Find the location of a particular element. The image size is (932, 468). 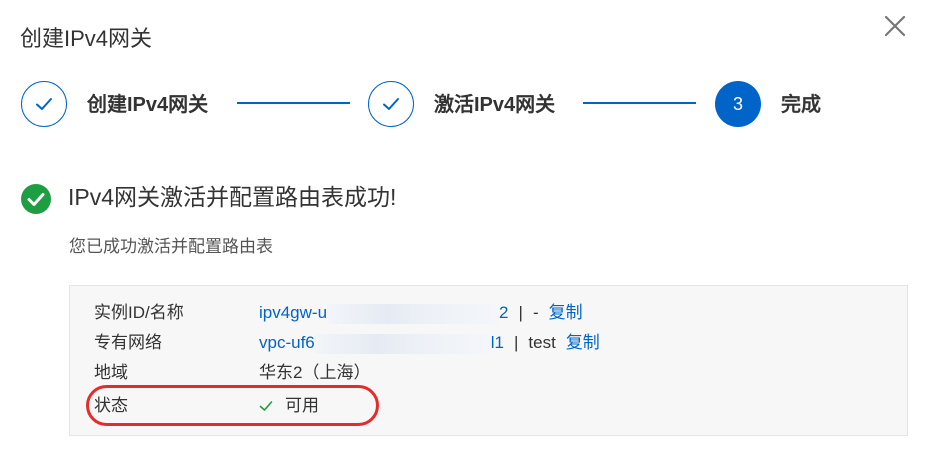

step-2-label: 激活IPv4网关 is located at coordinates (495, 105).